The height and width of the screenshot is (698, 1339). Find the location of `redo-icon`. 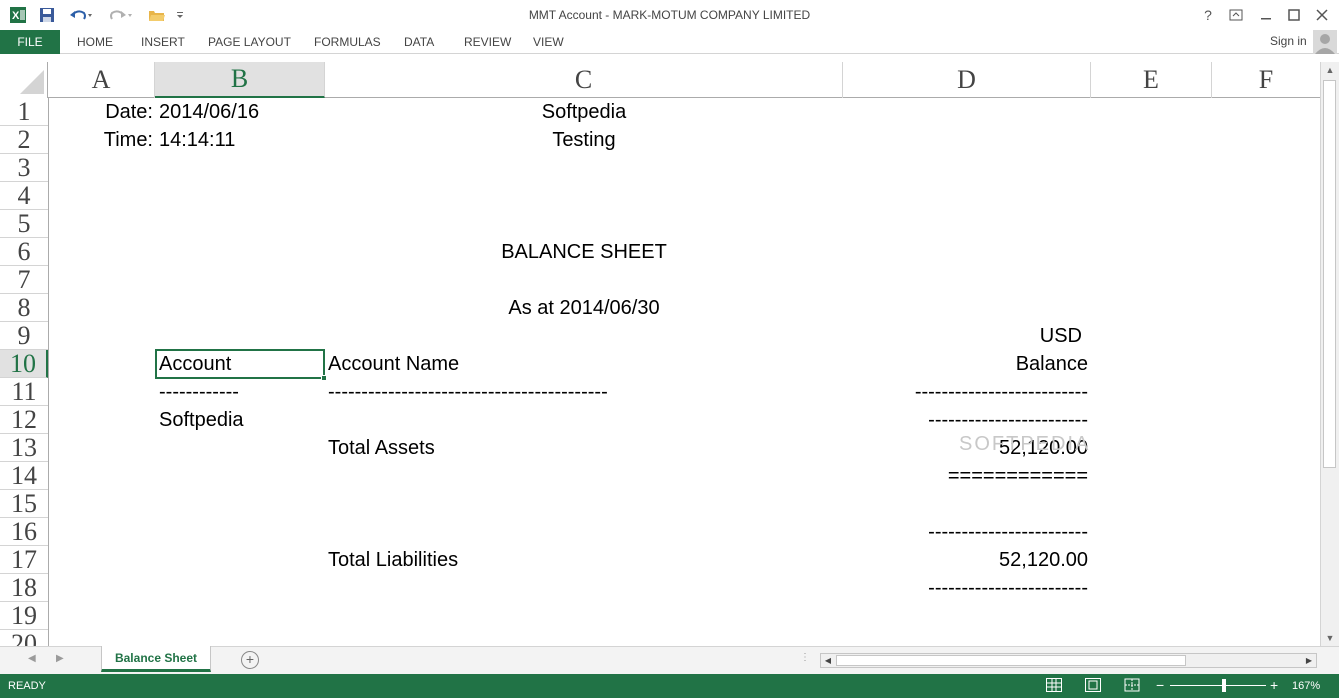

redo-icon is located at coordinates (119, 15).